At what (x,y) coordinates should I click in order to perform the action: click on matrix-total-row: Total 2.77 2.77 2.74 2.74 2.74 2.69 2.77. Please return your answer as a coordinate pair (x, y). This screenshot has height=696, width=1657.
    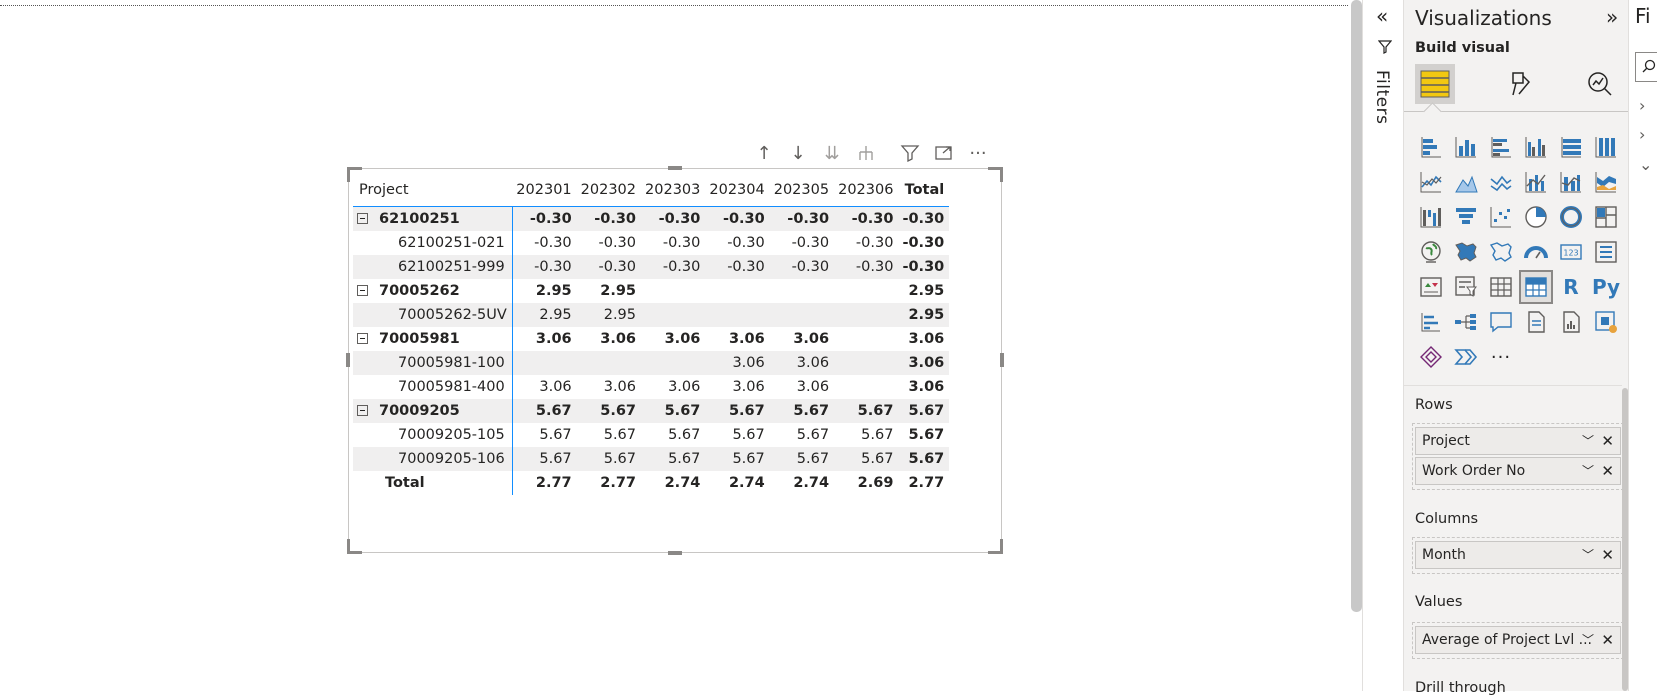
    Looking at the image, I should click on (651, 483).